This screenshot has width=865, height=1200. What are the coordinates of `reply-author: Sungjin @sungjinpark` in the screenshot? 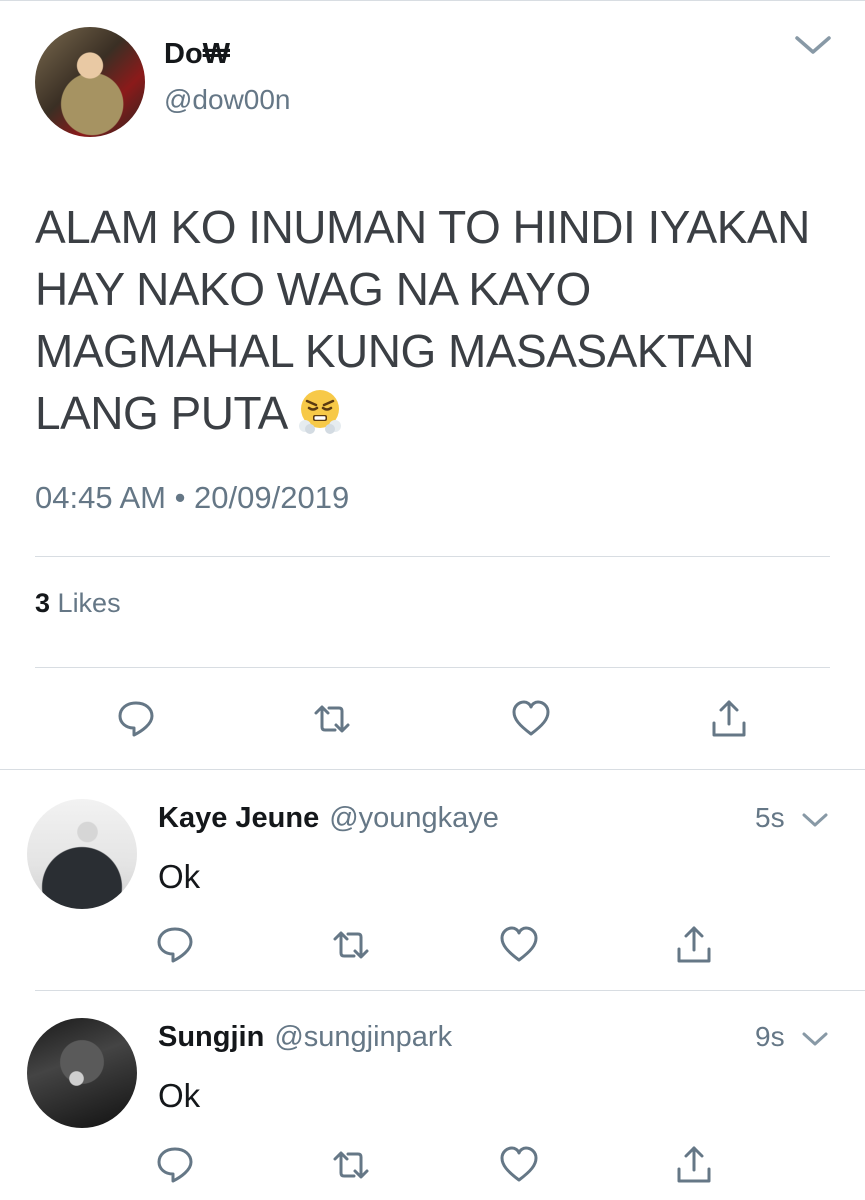 It's located at (305, 1037).